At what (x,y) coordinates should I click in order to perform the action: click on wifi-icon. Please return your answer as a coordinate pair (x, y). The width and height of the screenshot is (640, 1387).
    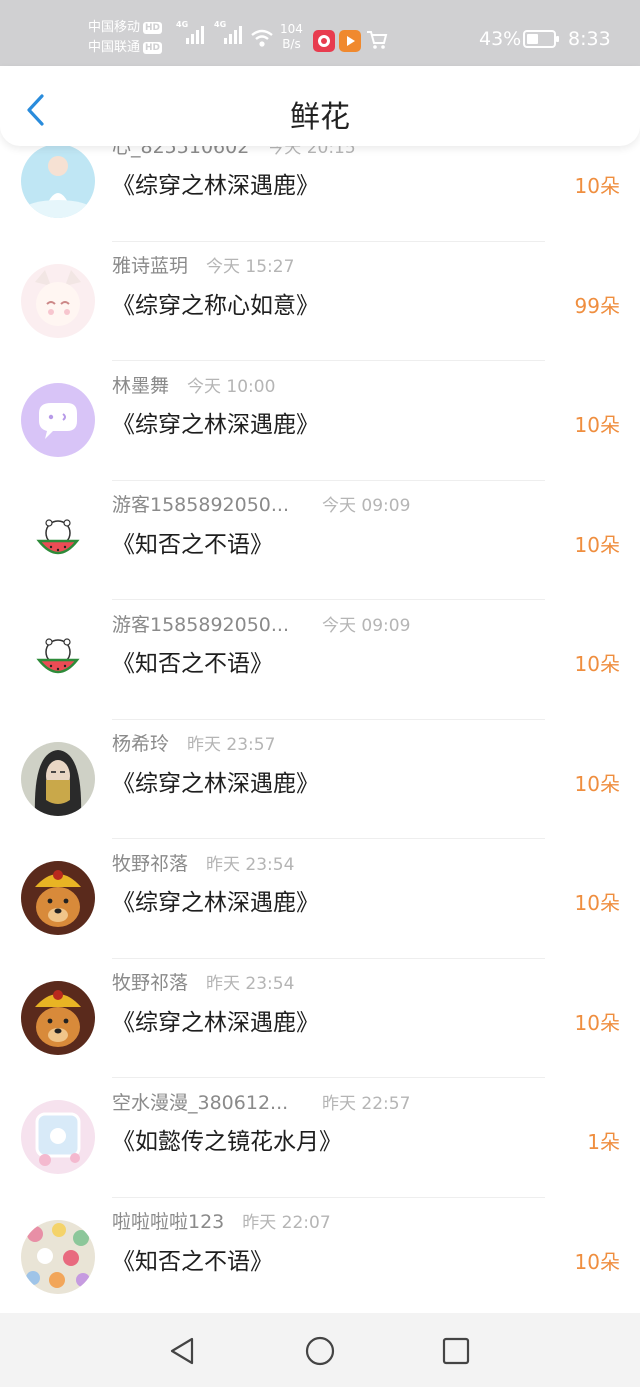
    Looking at the image, I should click on (262, 38).